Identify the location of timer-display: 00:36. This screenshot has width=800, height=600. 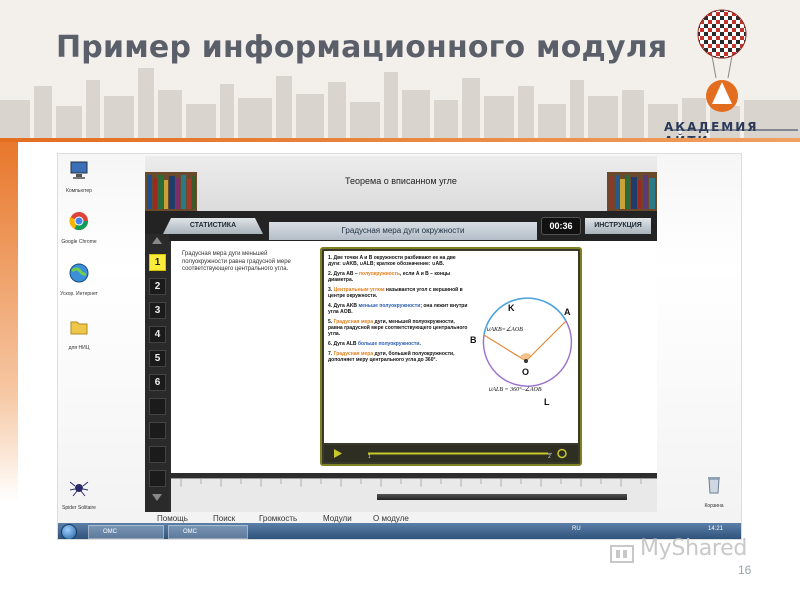
(561, 226).